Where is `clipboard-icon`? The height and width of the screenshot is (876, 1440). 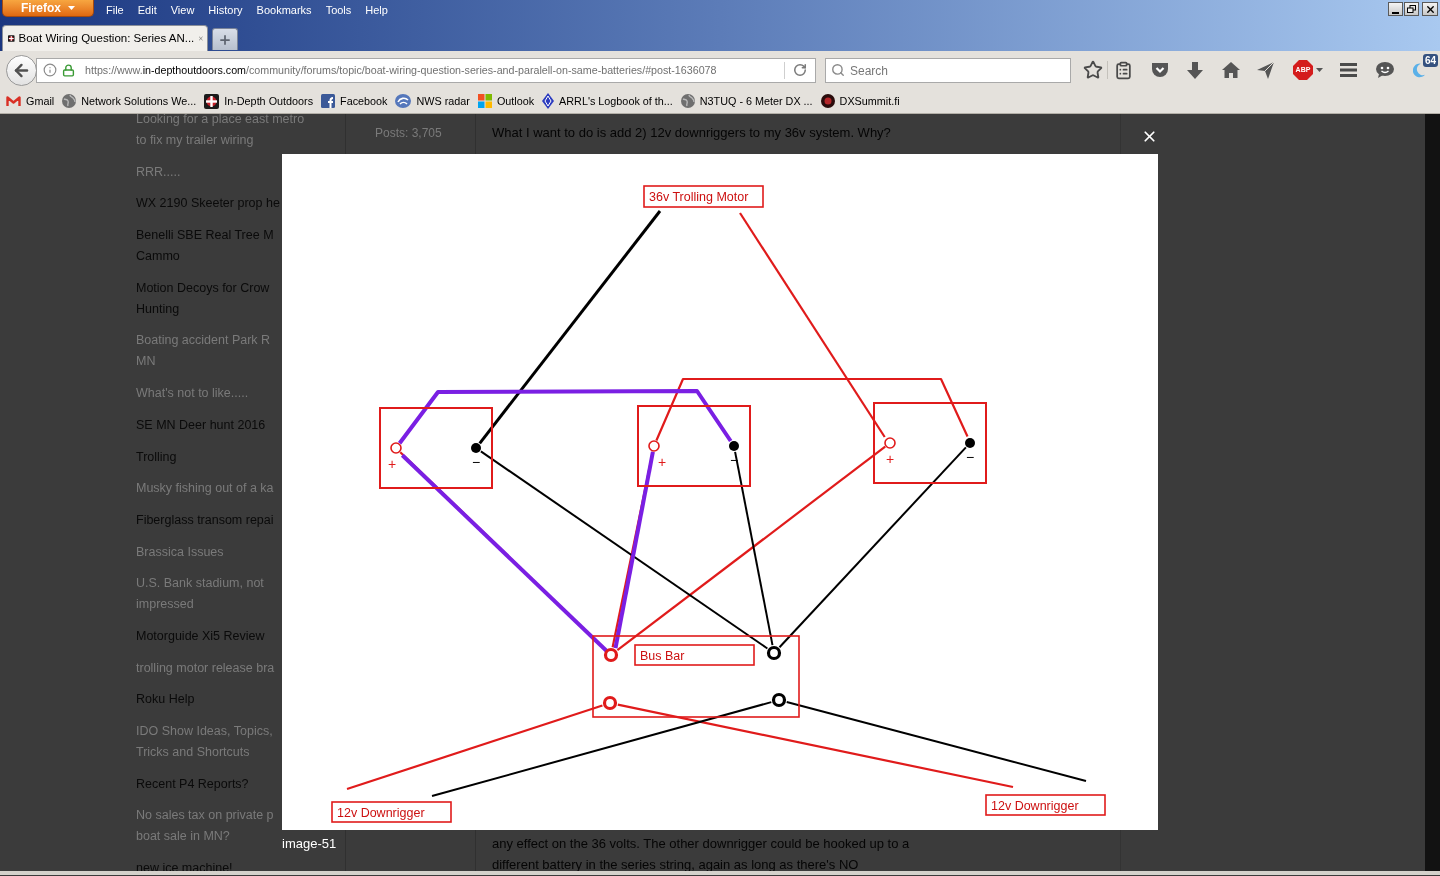
clipboard-icon is located at coordinates (1123, 70).